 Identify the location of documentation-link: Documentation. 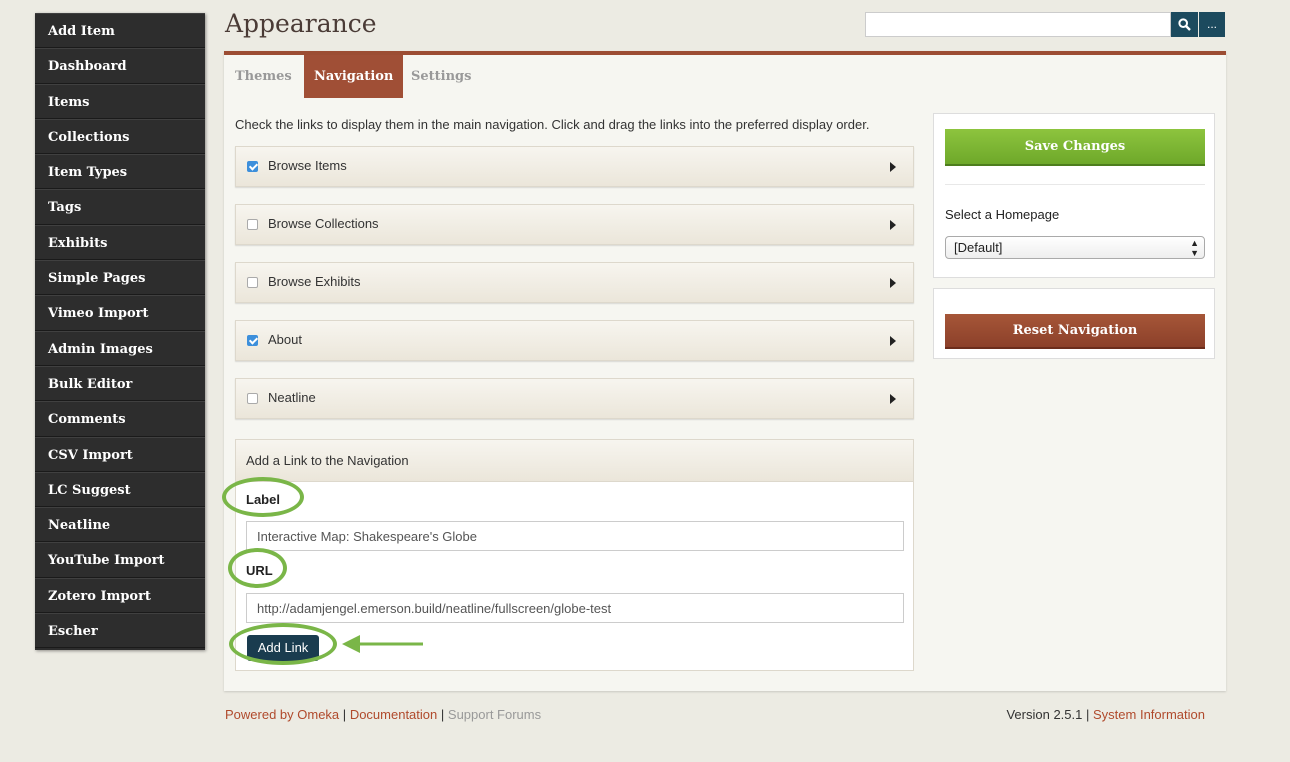
(393, 714).